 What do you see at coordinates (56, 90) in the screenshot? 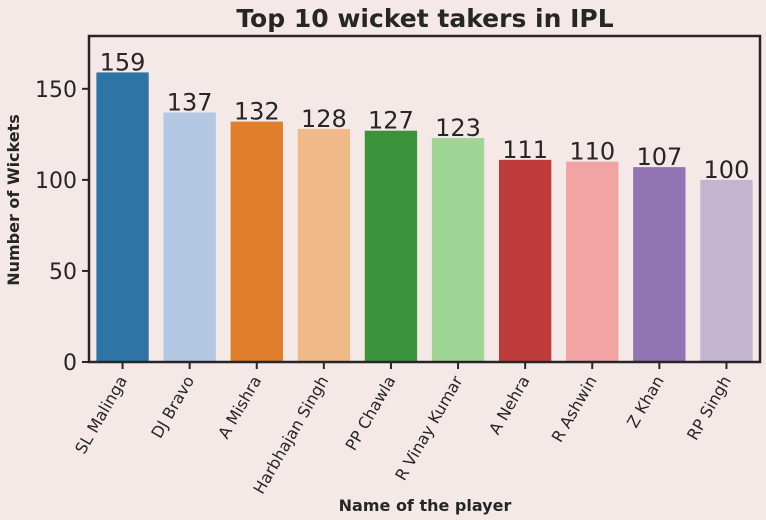
I see `y-tick-label: 150` at bounding box center [56, 90].